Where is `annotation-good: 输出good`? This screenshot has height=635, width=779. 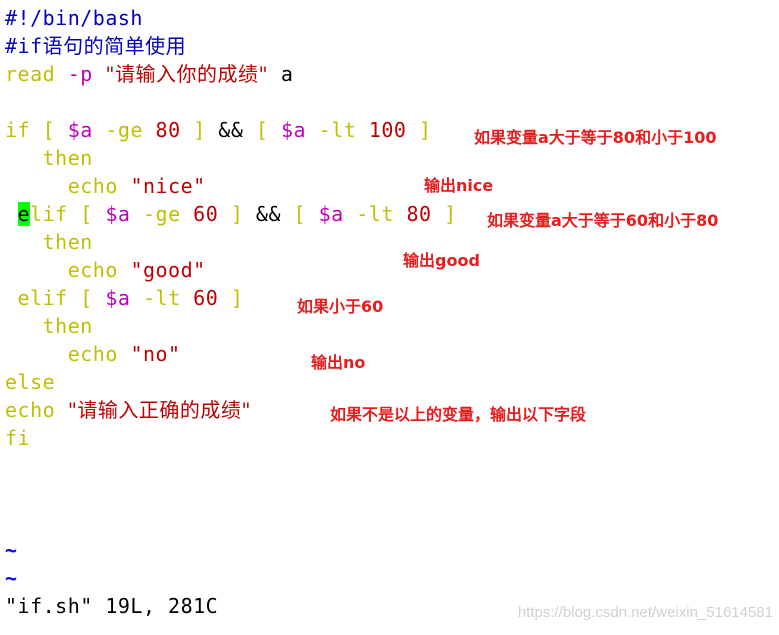 annotation-good: 输出good is located at coordinates (441, 260).